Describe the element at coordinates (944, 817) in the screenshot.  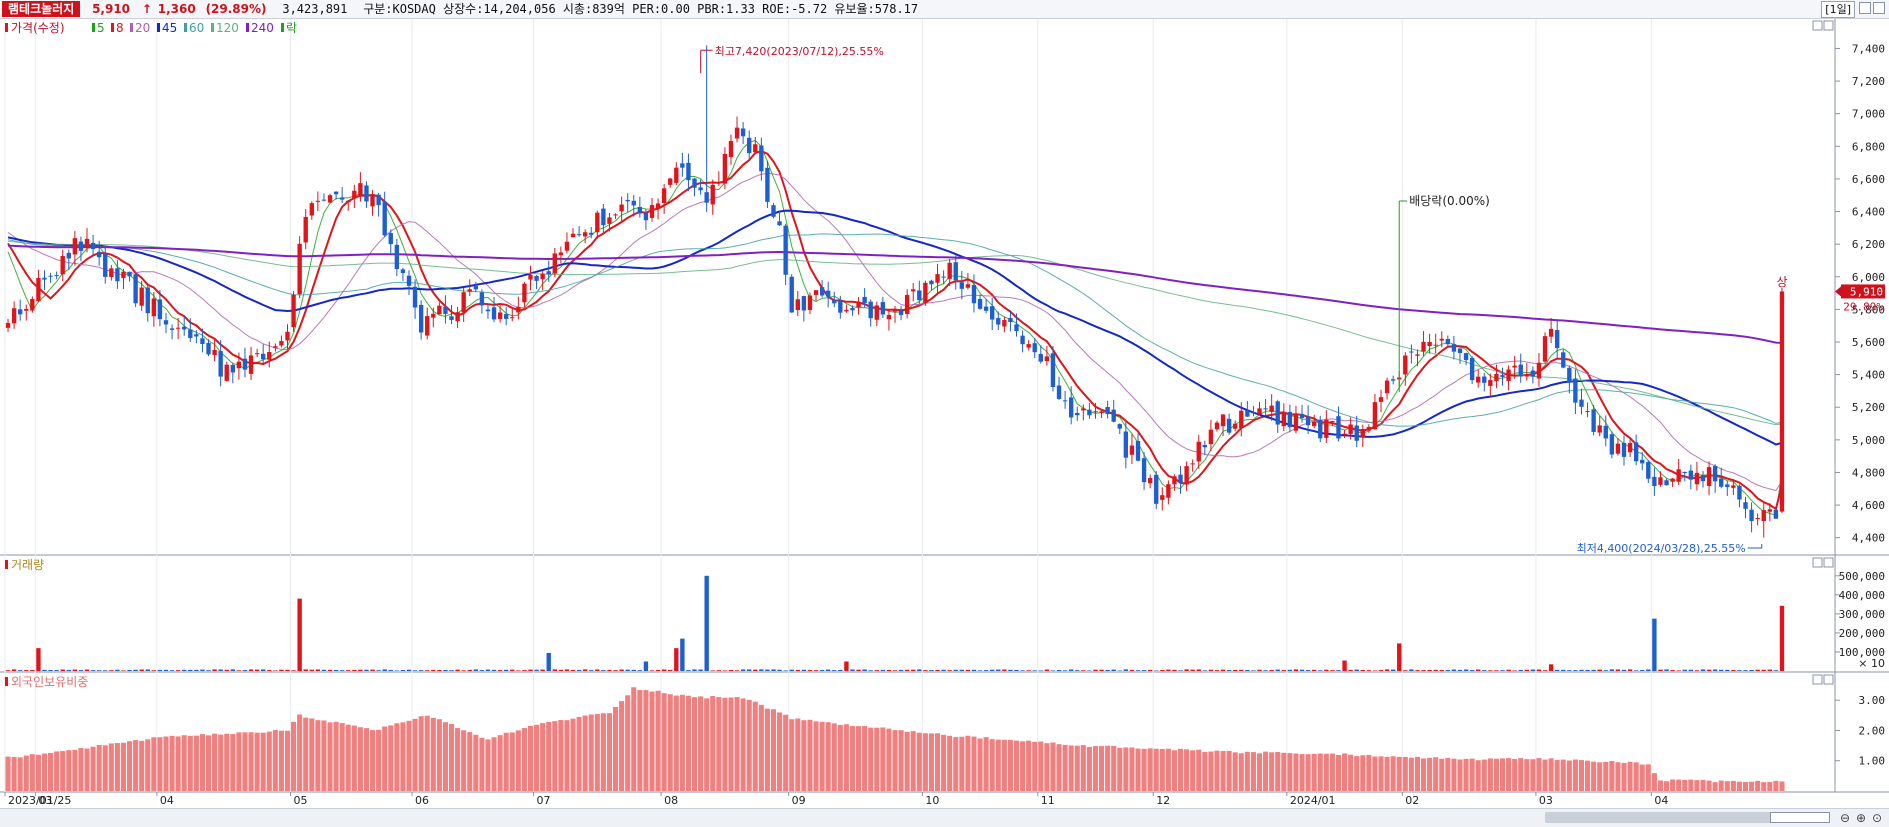
I see `chart-scrollbar: ⊖ ⊕ ⊙` at that location.